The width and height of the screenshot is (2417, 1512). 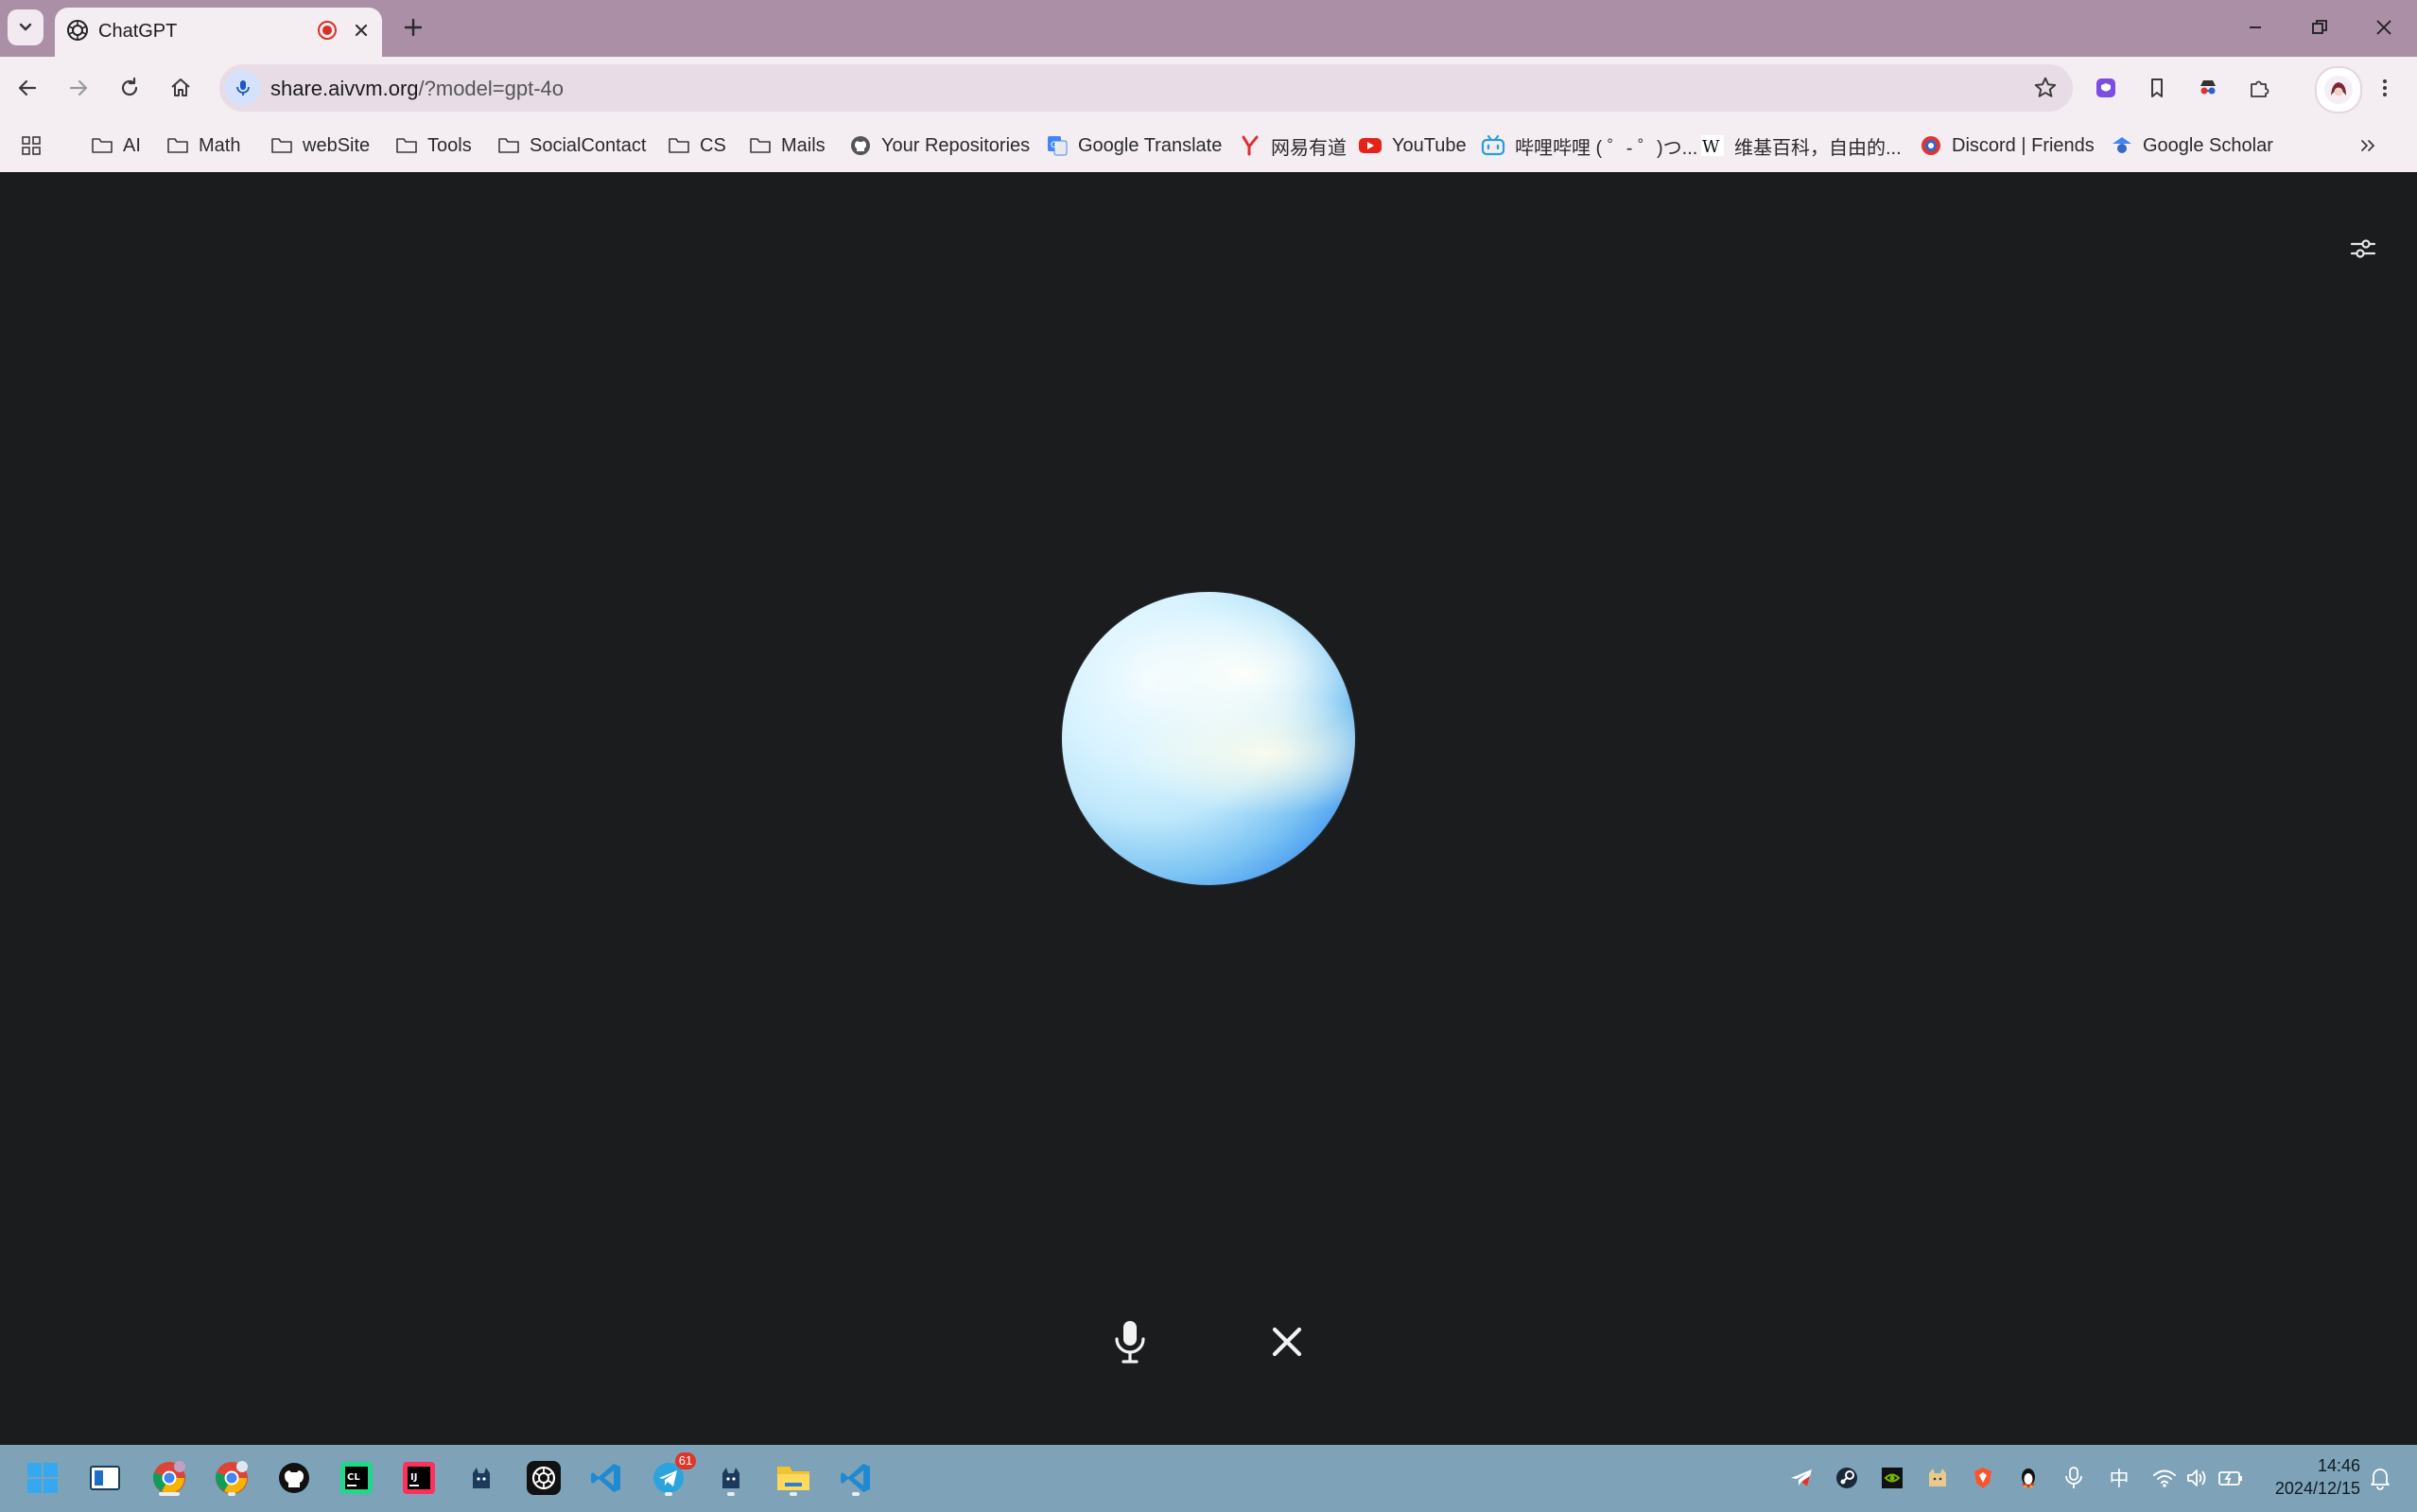 What do you see at coordinates (450, 145) in the screenshot?
I see `bookmark-label: Tools` at bounding box center [450, 145].